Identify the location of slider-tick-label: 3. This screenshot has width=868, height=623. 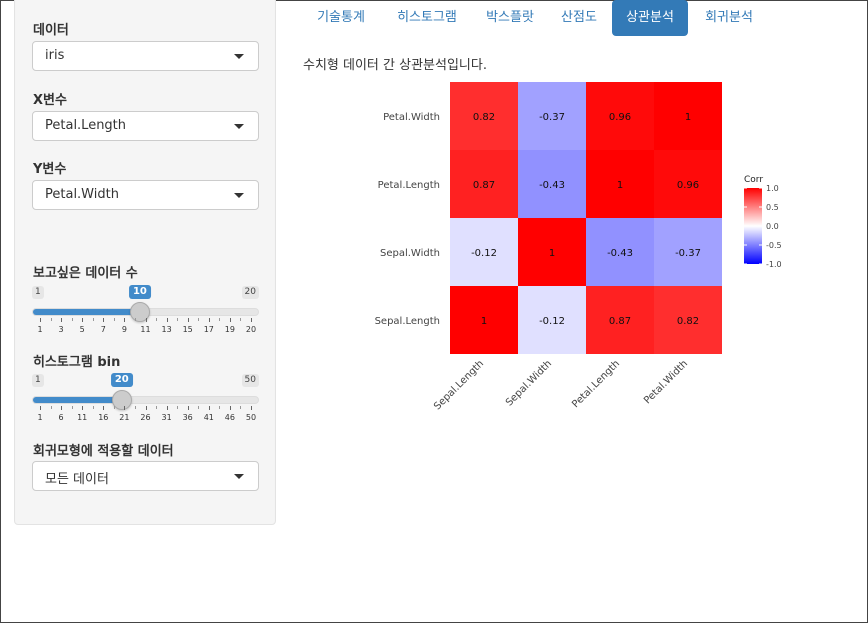
(61, 329).